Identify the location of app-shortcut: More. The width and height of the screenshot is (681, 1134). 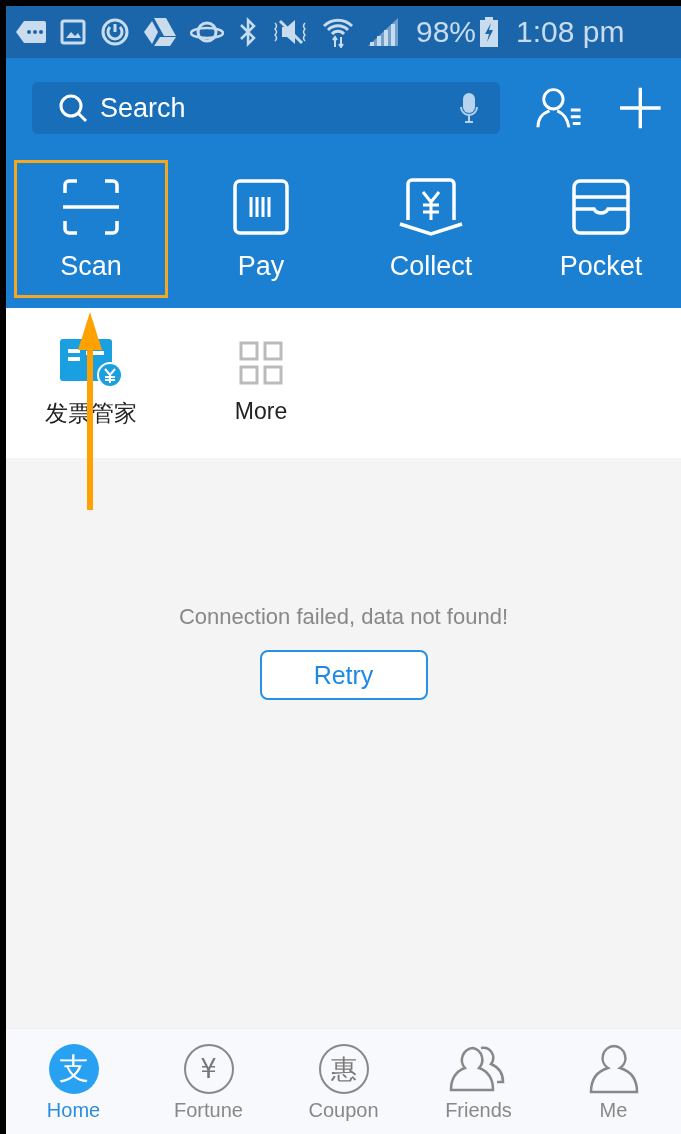
(261, 383).